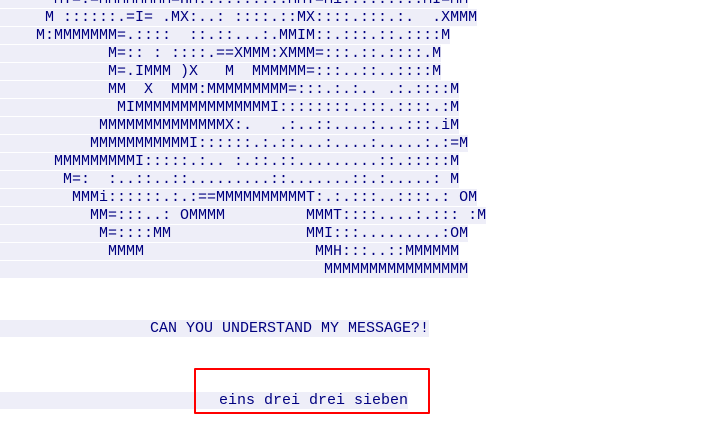 This screenshot has width=703, height=431. Describe the element at coordinates (230, 251) in the screenshot. I see `ascii-art-line: MMMM MMH:::..::MMMMMM` at that location.